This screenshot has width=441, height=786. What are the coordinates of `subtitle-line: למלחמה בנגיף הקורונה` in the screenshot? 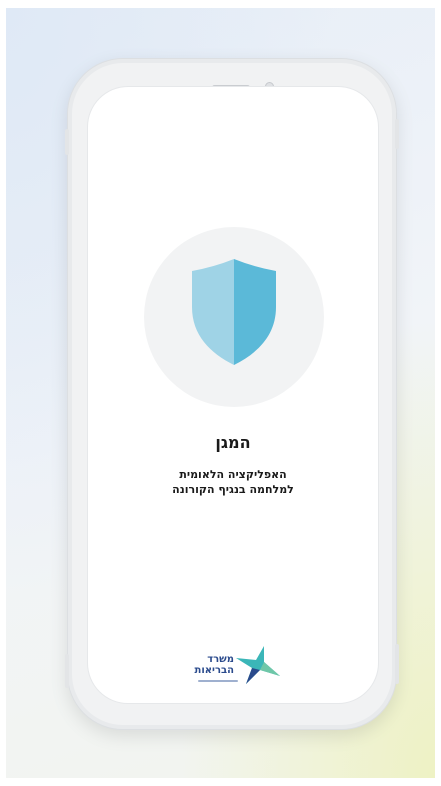 It's located at (233, 489).